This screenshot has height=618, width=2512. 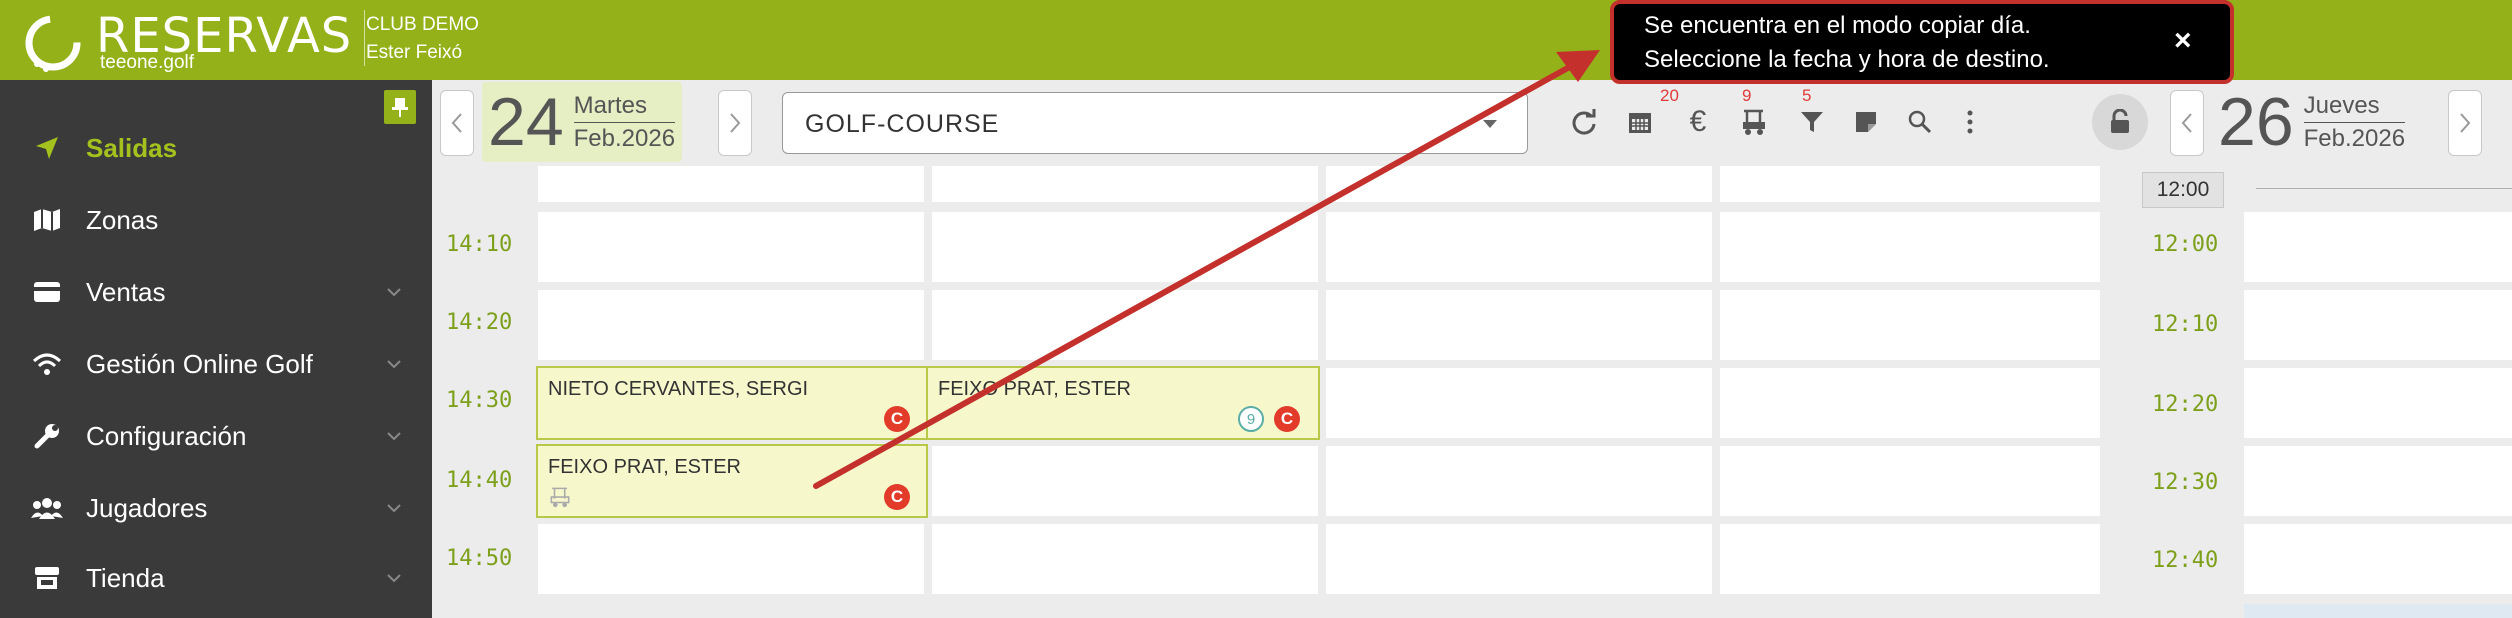 I want to click on search-icon, so click(x=1920, y=122).